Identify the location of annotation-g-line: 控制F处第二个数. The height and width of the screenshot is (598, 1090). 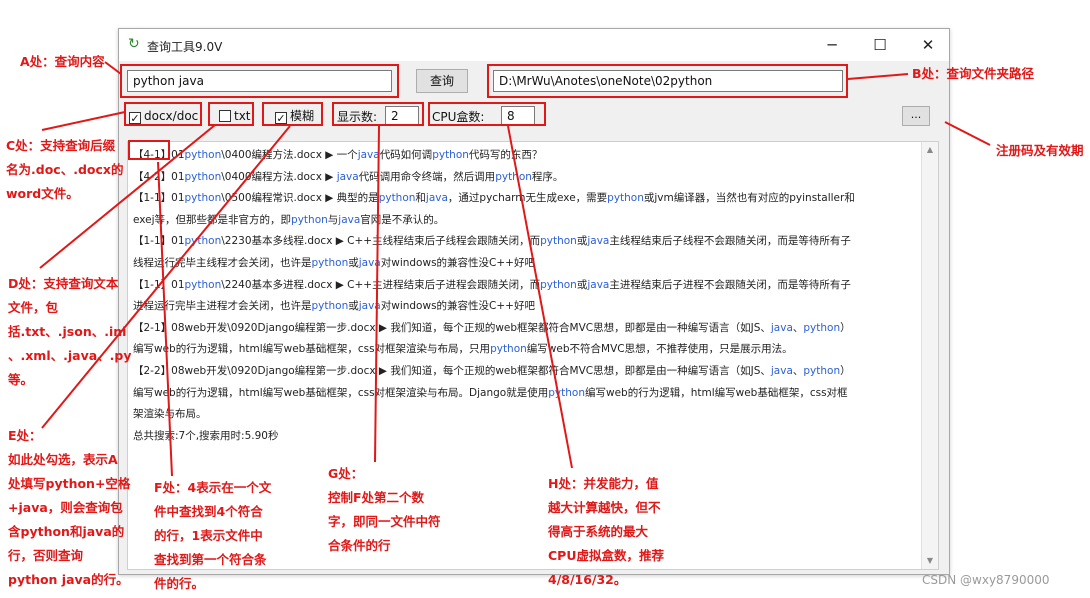
(376, 497).